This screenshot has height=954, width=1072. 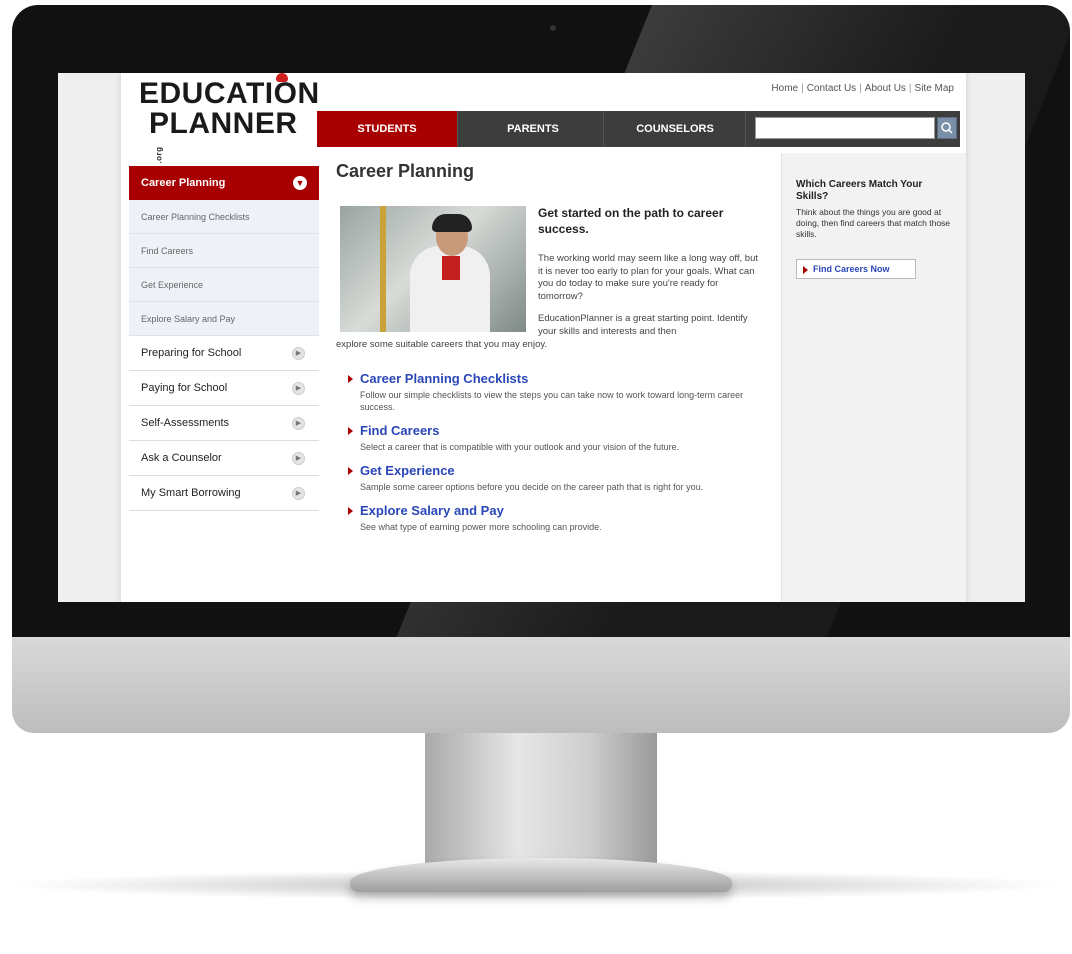 What do you see at coordinates (541, 875) in the screenshot?
I see `monitor-base` at bounding box center [541, 875].